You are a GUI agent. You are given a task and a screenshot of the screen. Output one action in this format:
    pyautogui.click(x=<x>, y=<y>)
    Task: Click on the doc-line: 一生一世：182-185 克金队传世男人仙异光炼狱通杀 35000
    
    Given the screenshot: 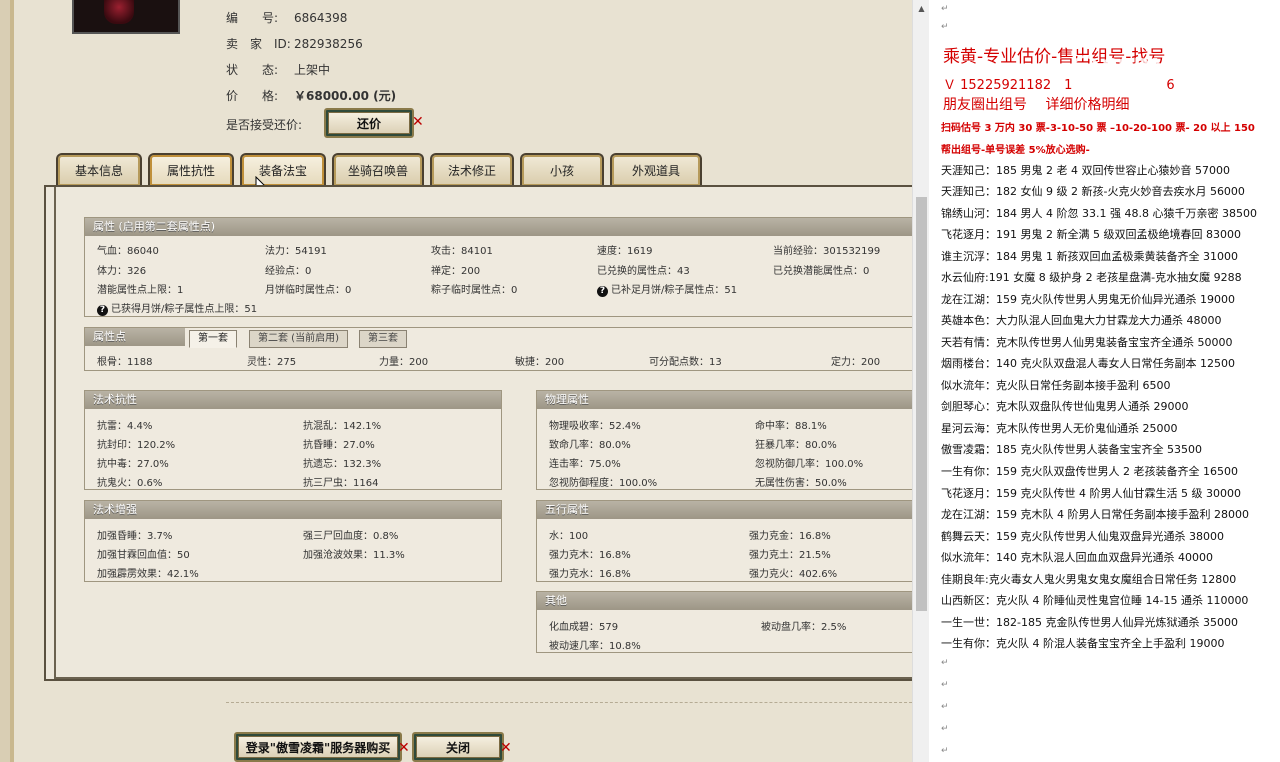 What is the action you would take?
    pyautogui.click(x=1089, y=622)
    